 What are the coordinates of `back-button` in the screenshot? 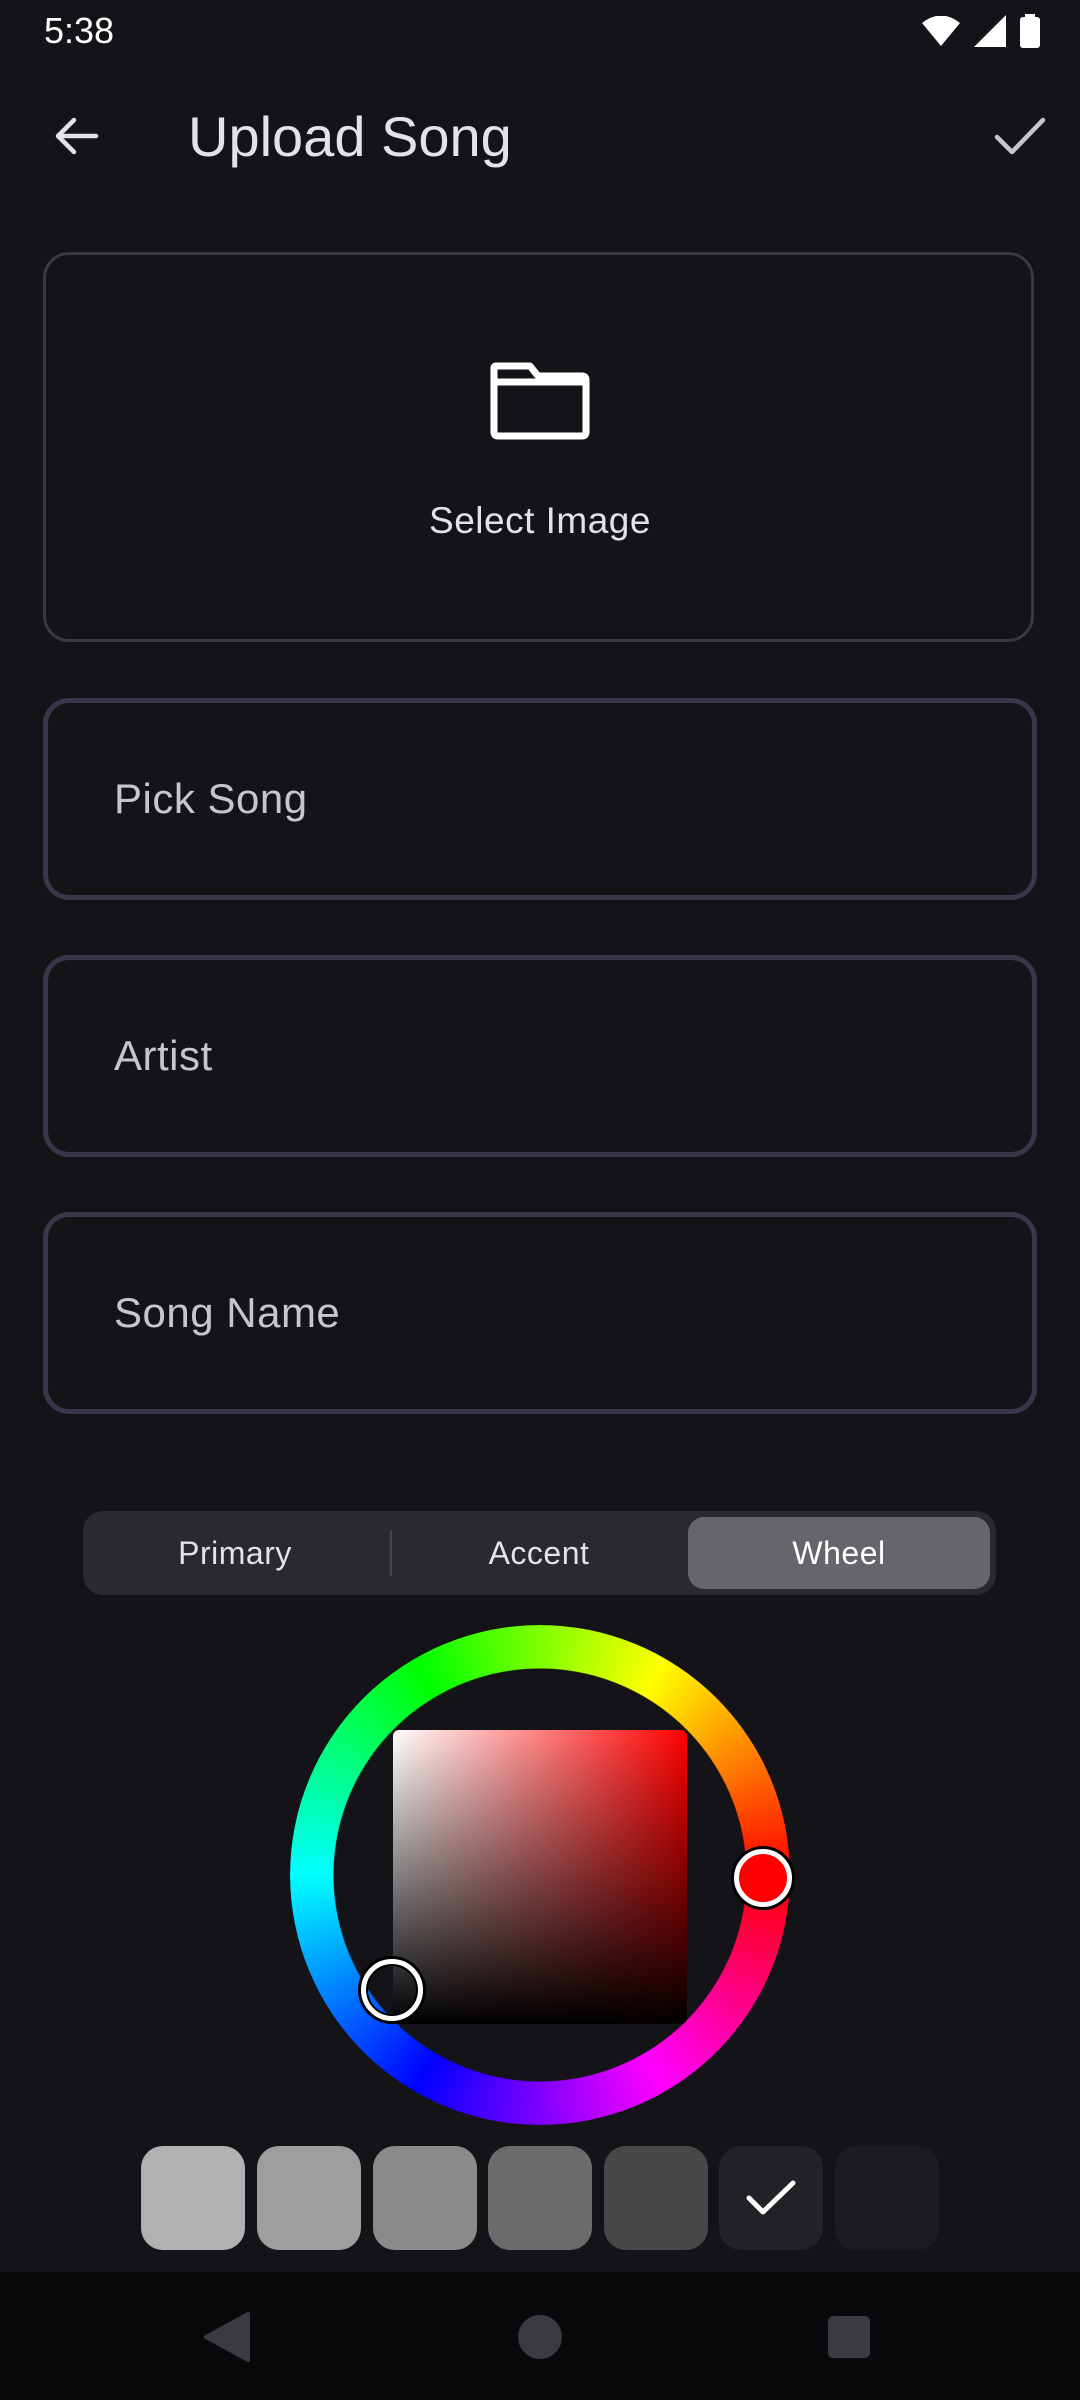 It's located at (76, 136).